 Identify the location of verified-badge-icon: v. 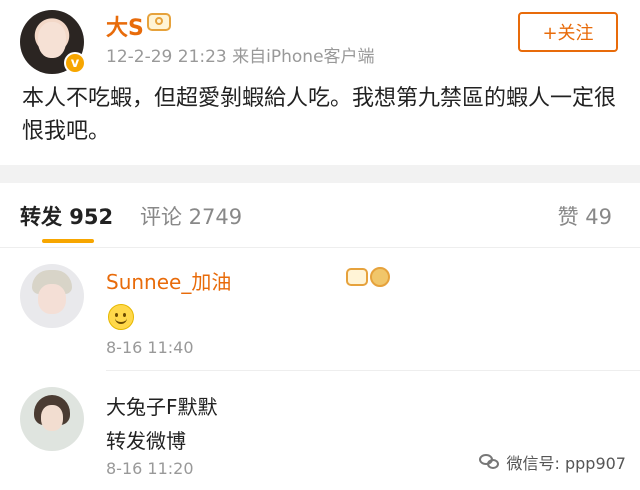
(75, 63).